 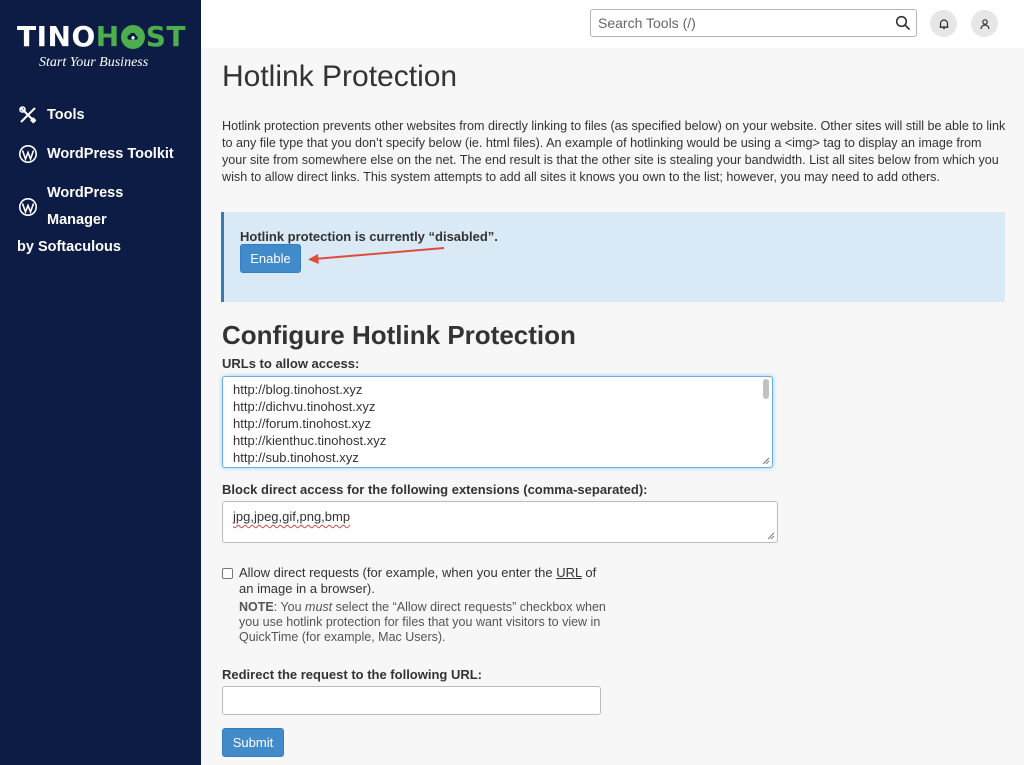 I want to click on notifications-button, so click(x=943, y=23).